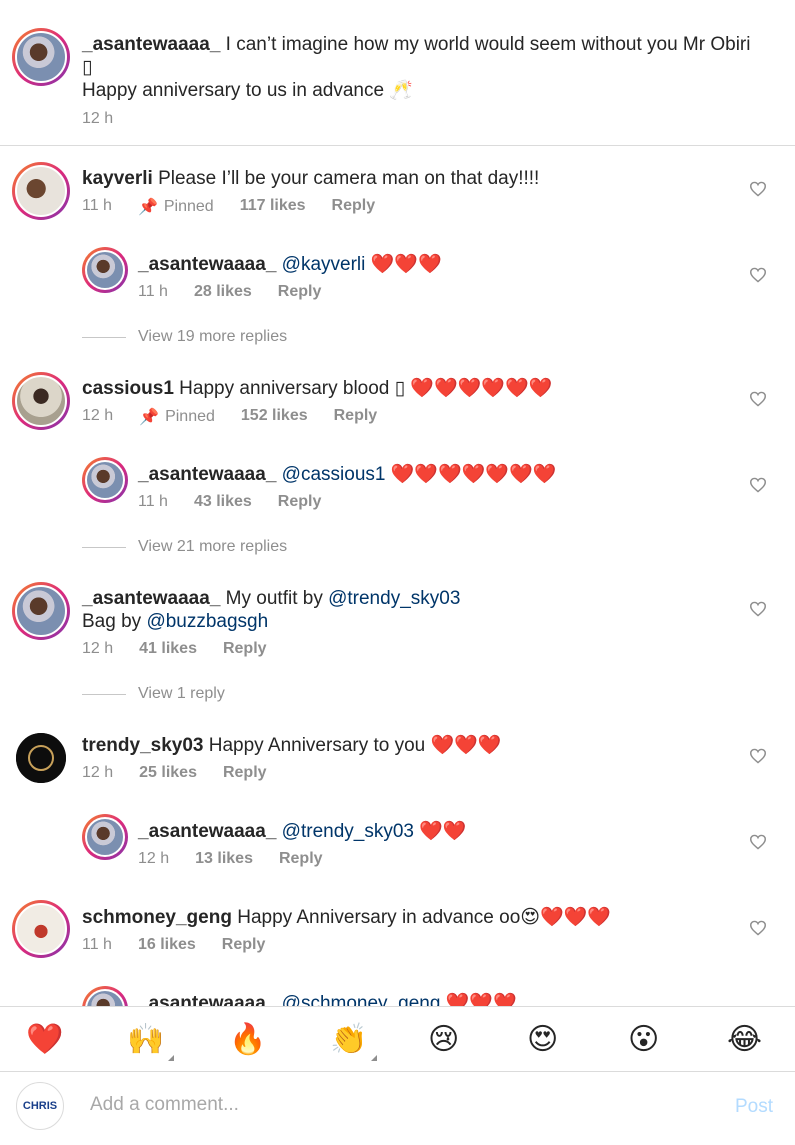 This screenshot has width=795, height=1145. Describe the element at coordinates (230, 417) in the screenshot. I see `comment-meta: 12 h 📌 Pinned 152 likes Reply` at that location.